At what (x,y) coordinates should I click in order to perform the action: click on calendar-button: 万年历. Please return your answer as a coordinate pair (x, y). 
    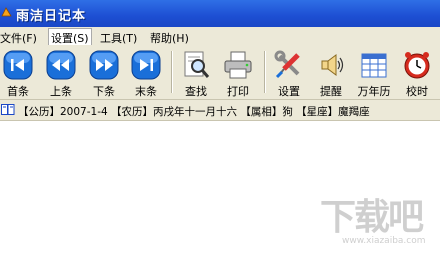
    Looking at the image, I should click on (374, 74).